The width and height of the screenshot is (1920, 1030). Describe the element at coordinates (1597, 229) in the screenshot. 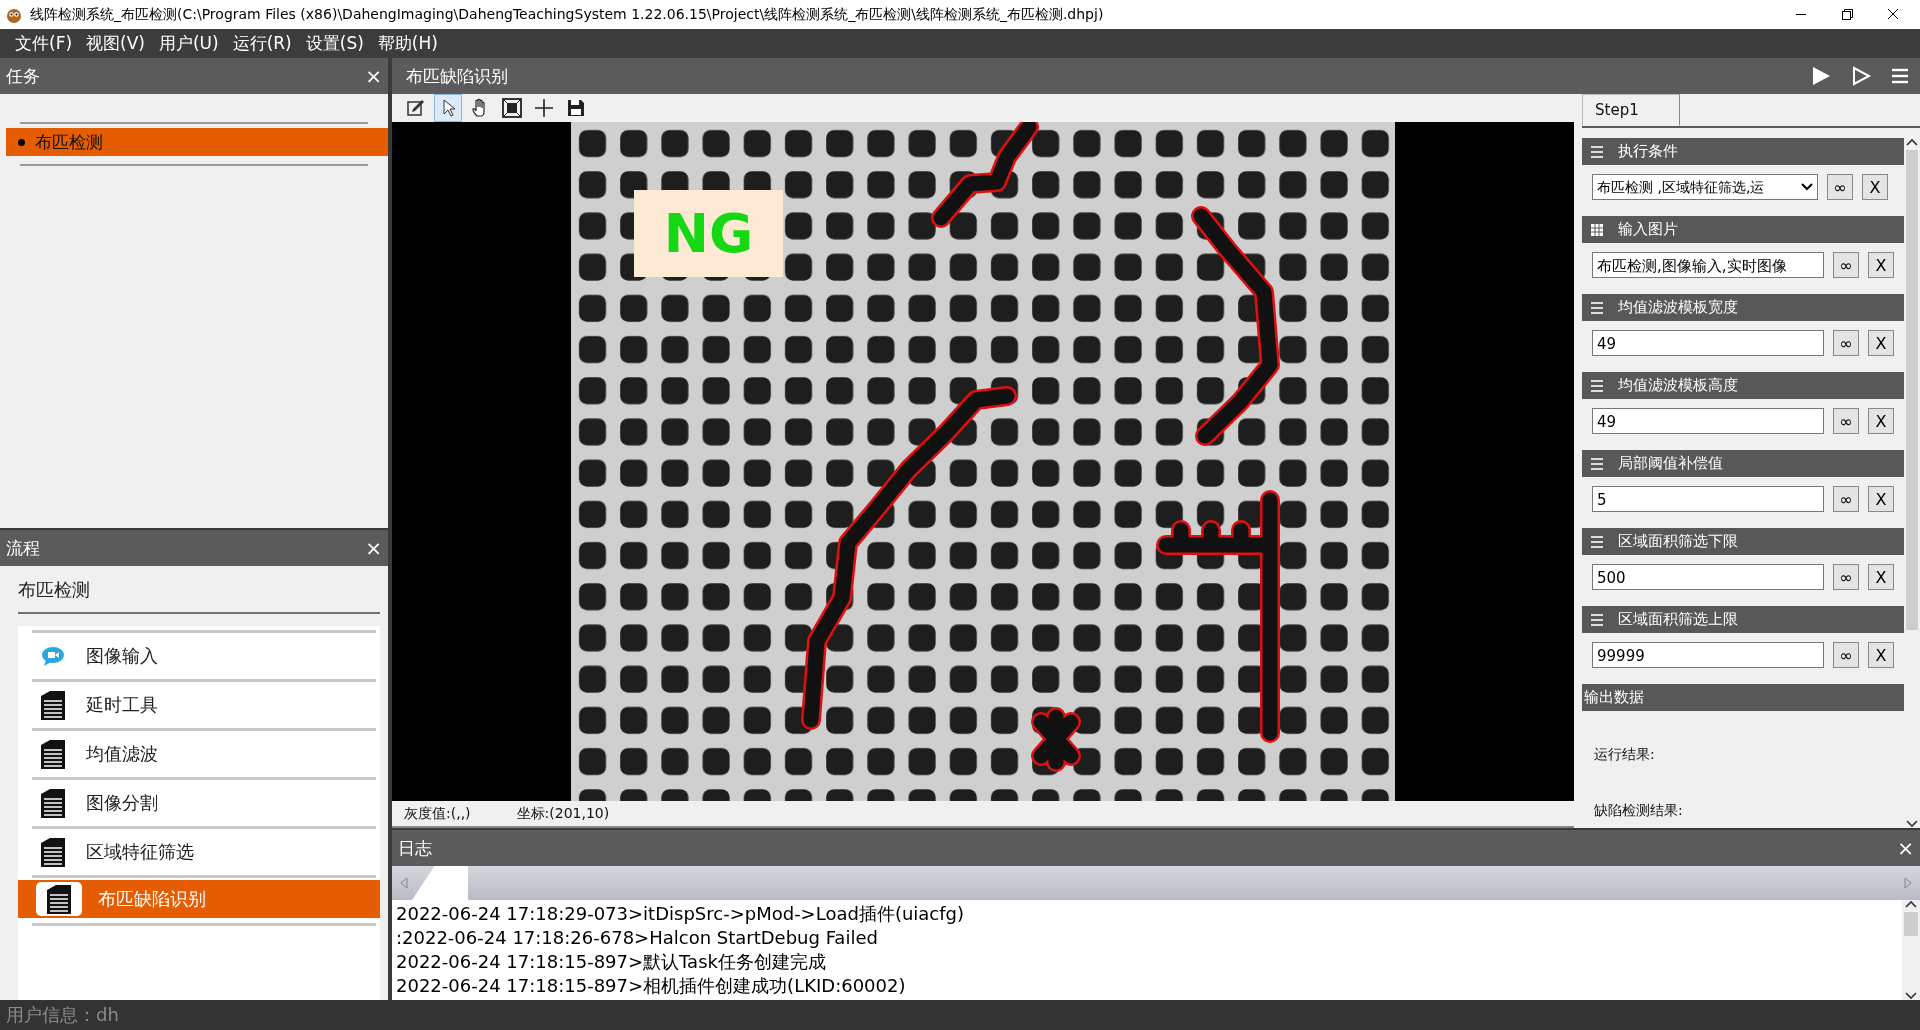

I see `grid-icon` at that location.